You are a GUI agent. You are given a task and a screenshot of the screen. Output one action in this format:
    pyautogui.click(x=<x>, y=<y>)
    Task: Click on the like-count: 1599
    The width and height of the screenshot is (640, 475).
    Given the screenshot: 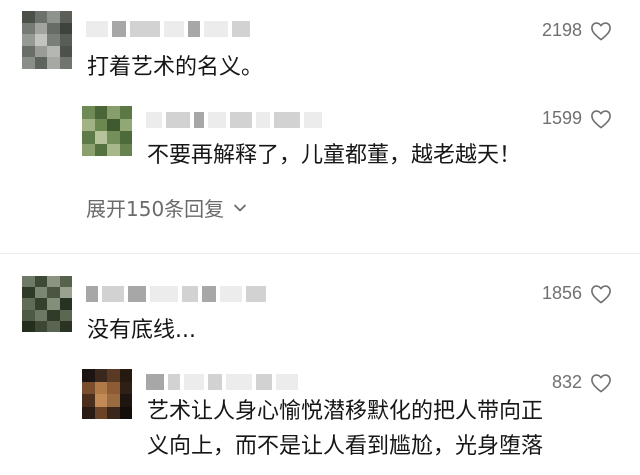 What is the action you would take?
    pyautogui.click(x=577, y=118)
    